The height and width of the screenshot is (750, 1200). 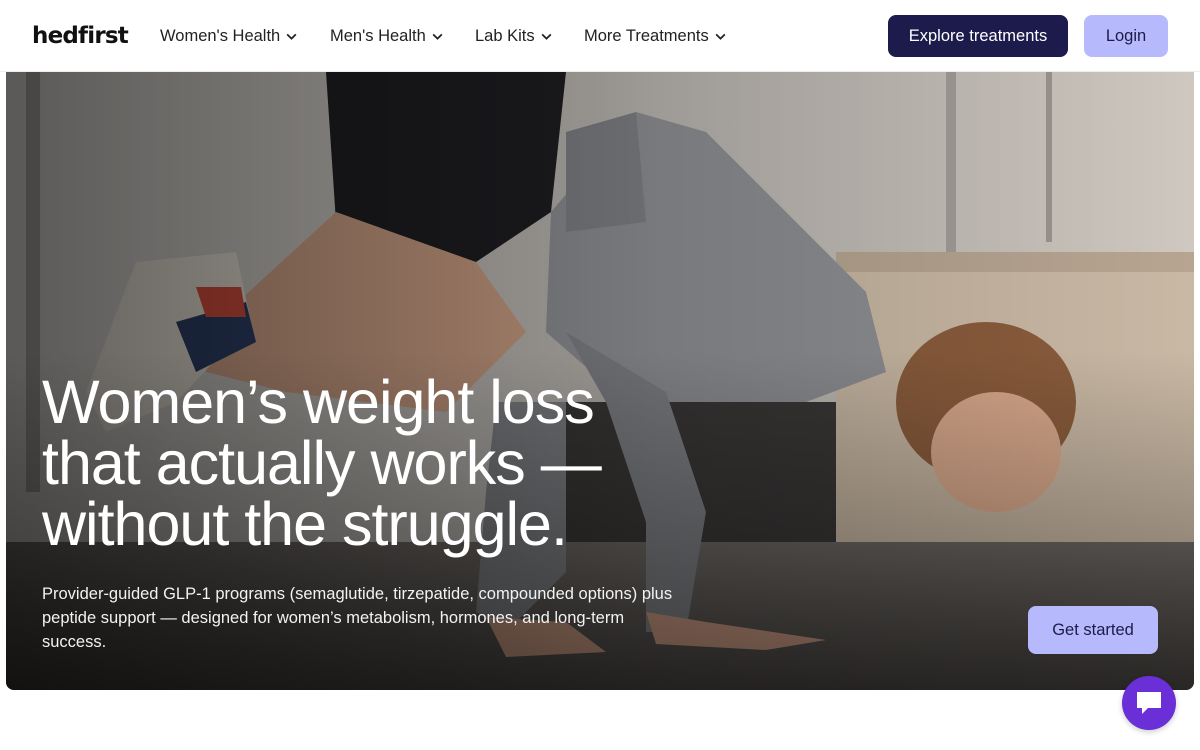 I want to click on nav-lab-kits: Lab Kits, so click(x=529, y=36).